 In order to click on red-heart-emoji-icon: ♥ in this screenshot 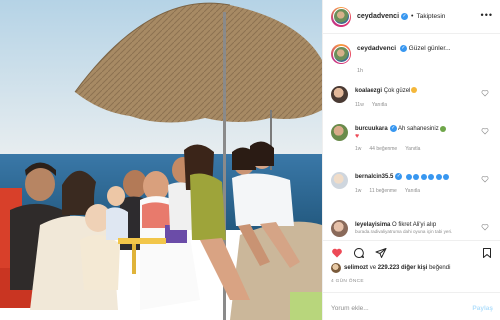, I will do `click(357, 137)`.